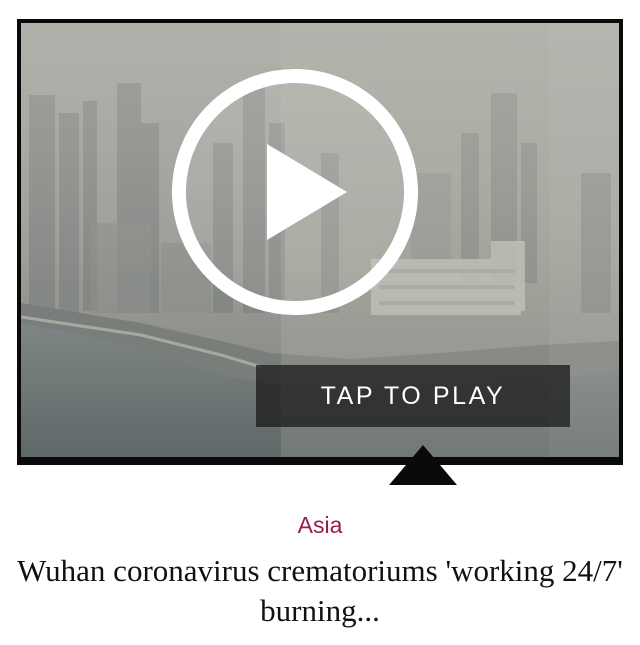 Image resolution: width=640 pixels, height=645 pixels. What do you see at coordinates (423, 465) in the screenshot?
I see `caption-pointer` at bounding box center [423, 465].